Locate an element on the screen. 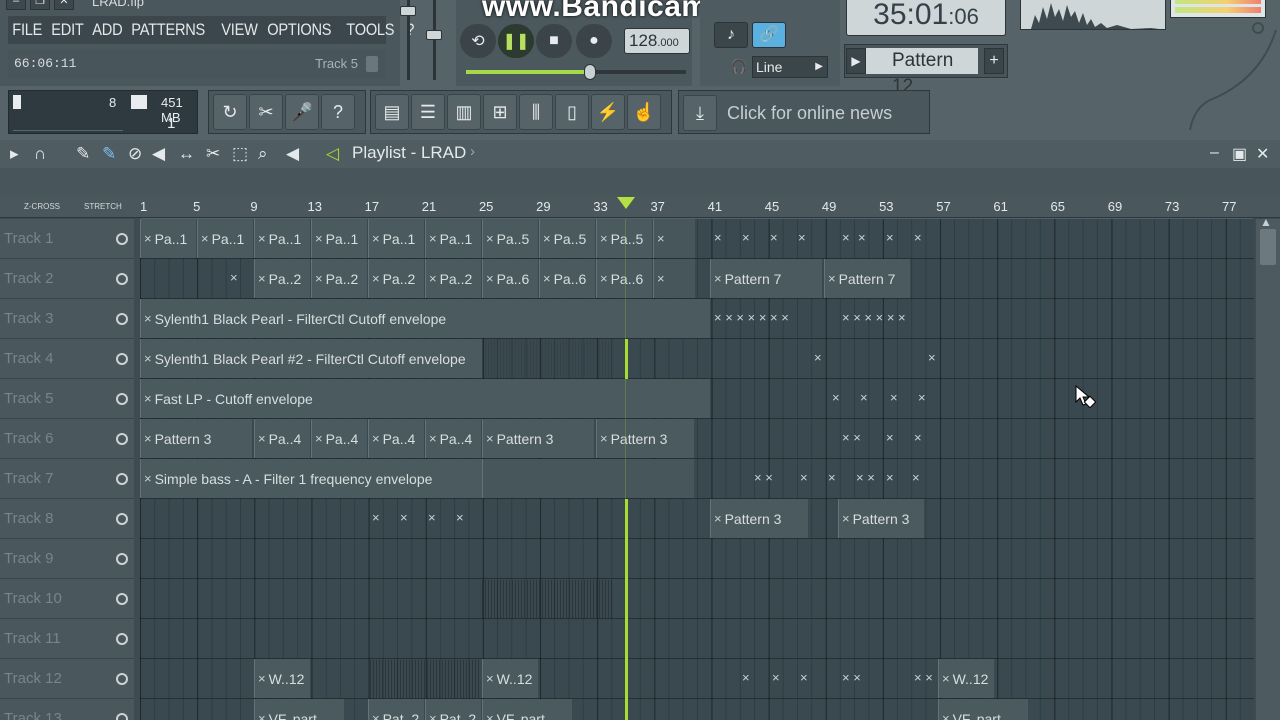 This screenshot has height=720, width=1280. record-button: ● is located at coordinates (594, 41).